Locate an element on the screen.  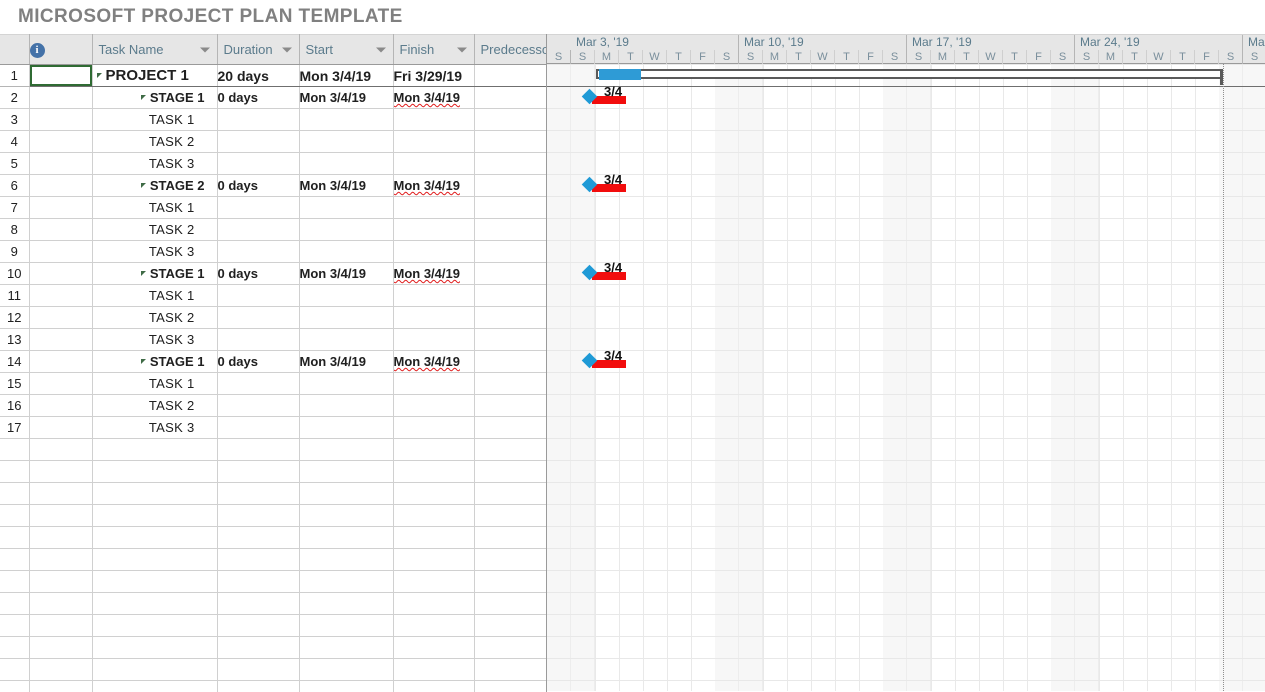
row-number-cell: 3 is located at coordinates (15, 119).